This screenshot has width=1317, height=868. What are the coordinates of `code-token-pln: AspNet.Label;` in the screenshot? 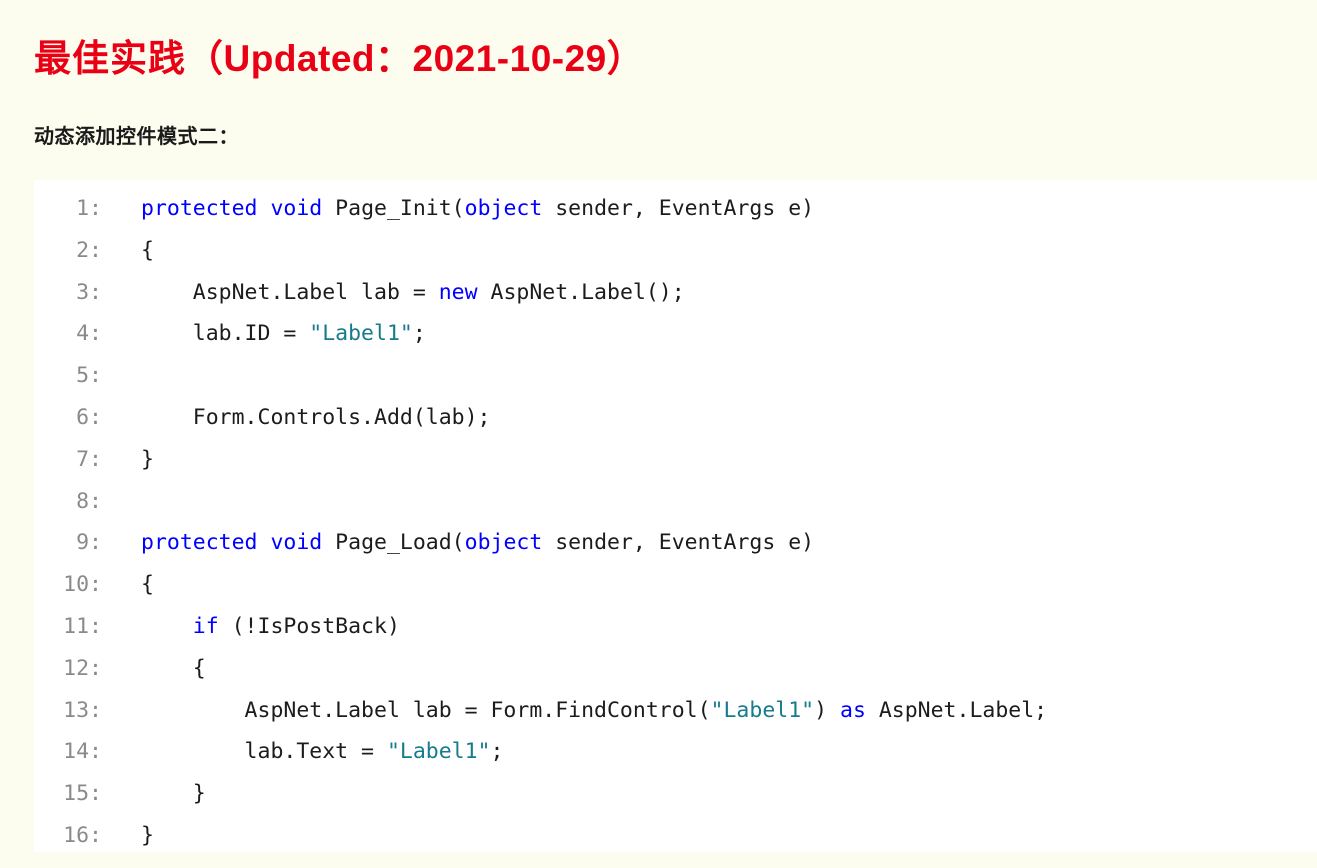 It's located at (956, 710).